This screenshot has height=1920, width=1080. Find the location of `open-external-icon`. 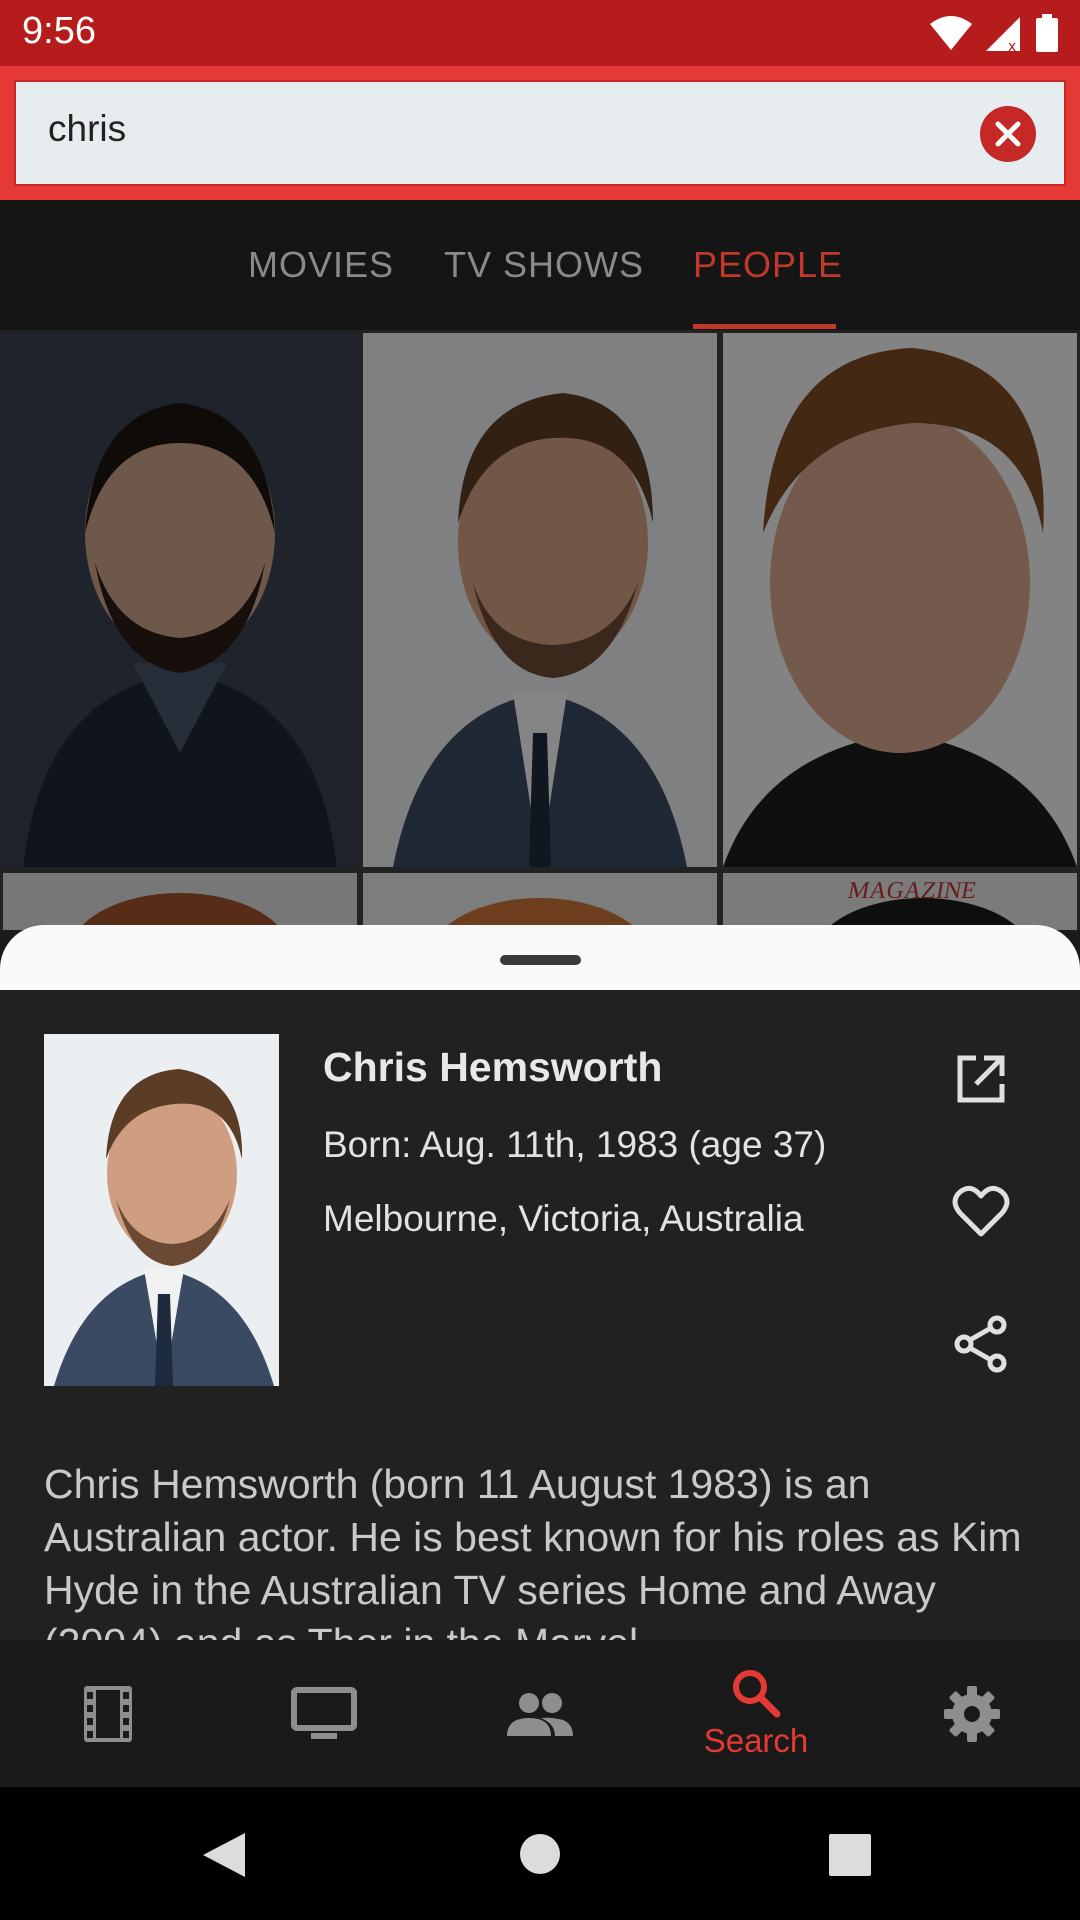

open-external-icon is located at coordinates (981, 1079).